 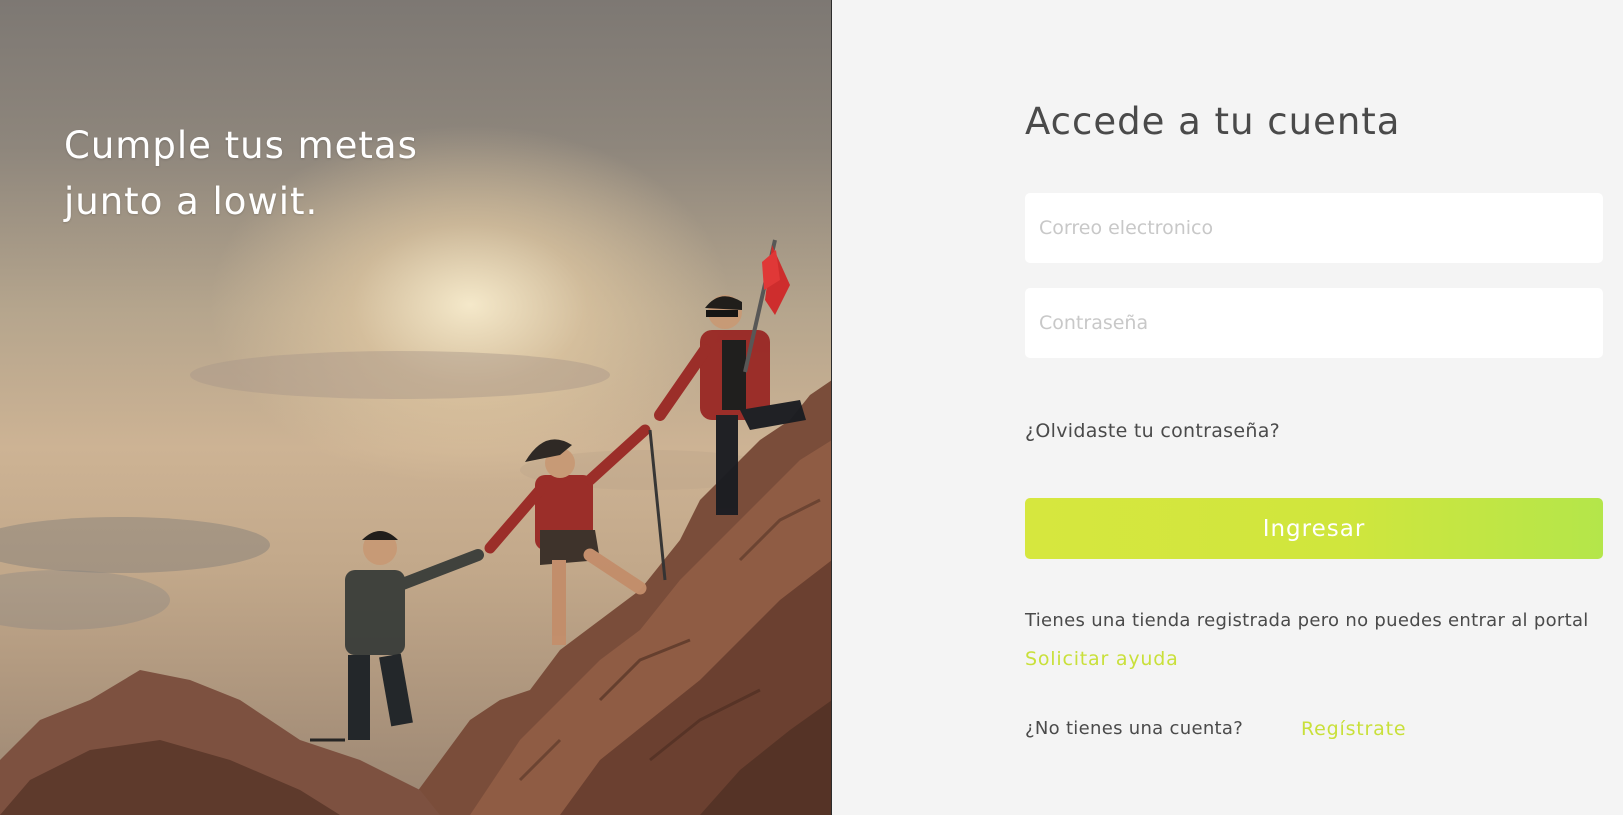 I want to click on hero-headline-line1: Cumple tus metas, so click(x=241, y=145).